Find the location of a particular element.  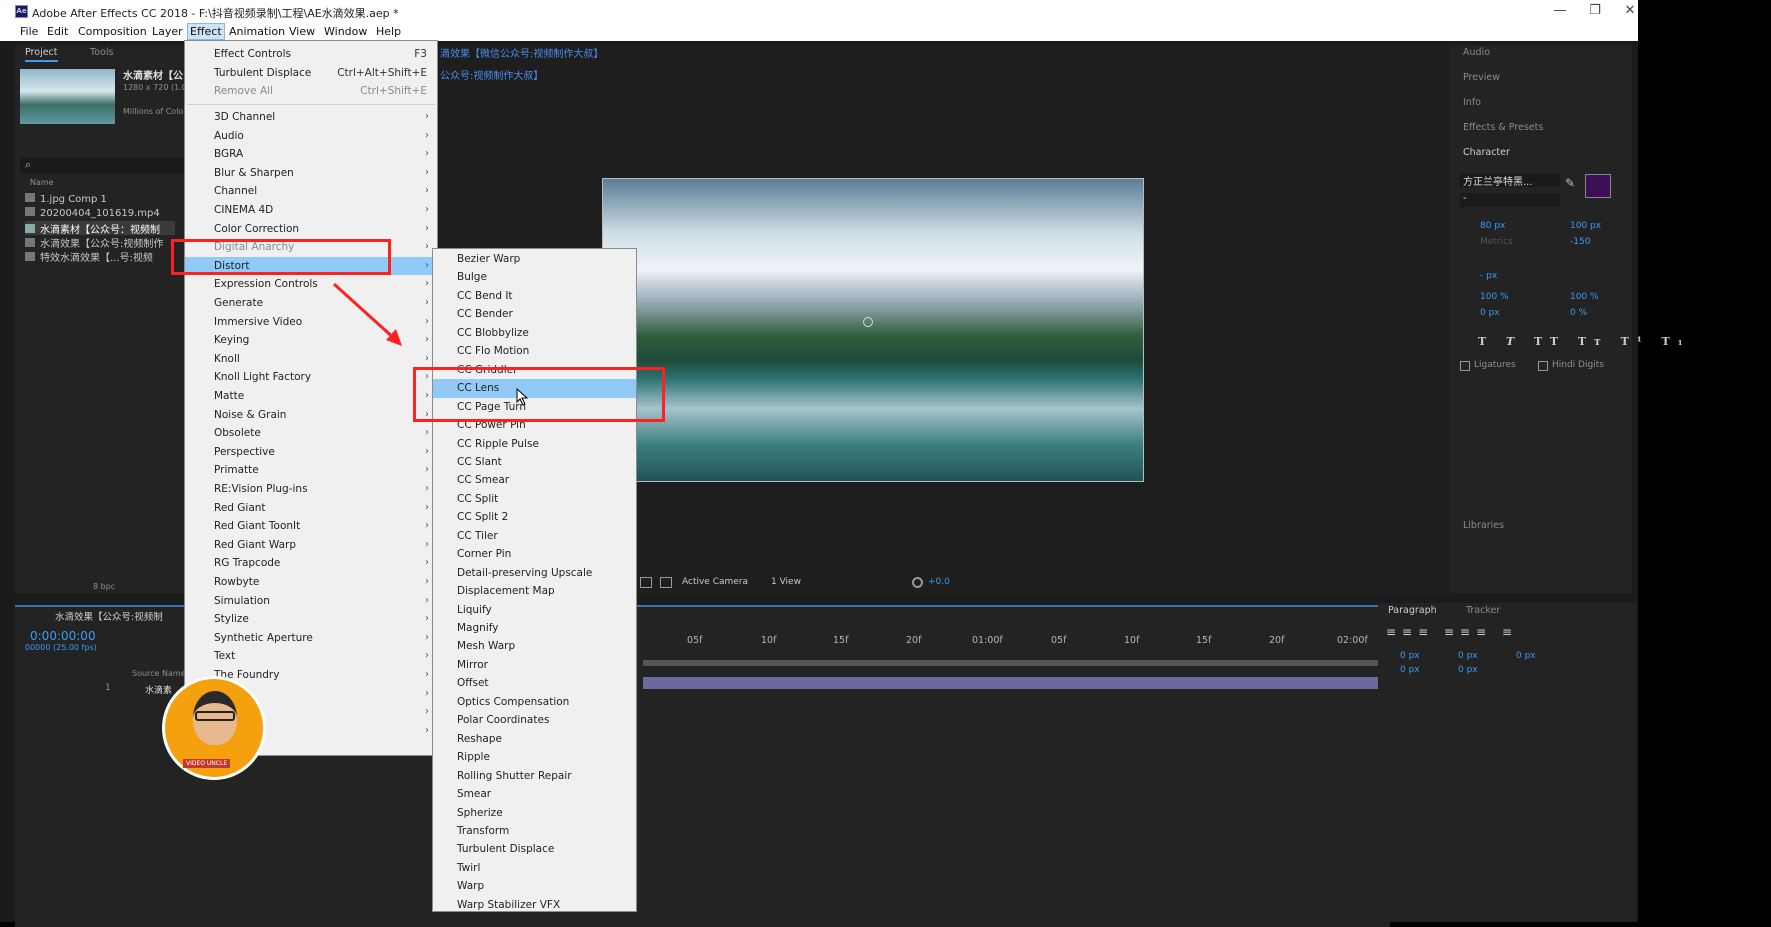

menu-item-cc-page-turn: CC Page Turn is located at coordinates (534, 407).